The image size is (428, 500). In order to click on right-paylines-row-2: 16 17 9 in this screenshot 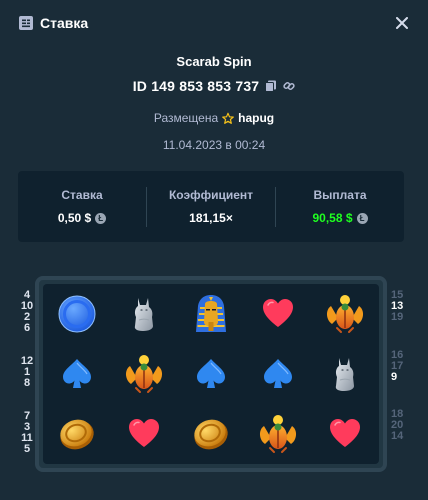, I will do `click(406, 366)`.